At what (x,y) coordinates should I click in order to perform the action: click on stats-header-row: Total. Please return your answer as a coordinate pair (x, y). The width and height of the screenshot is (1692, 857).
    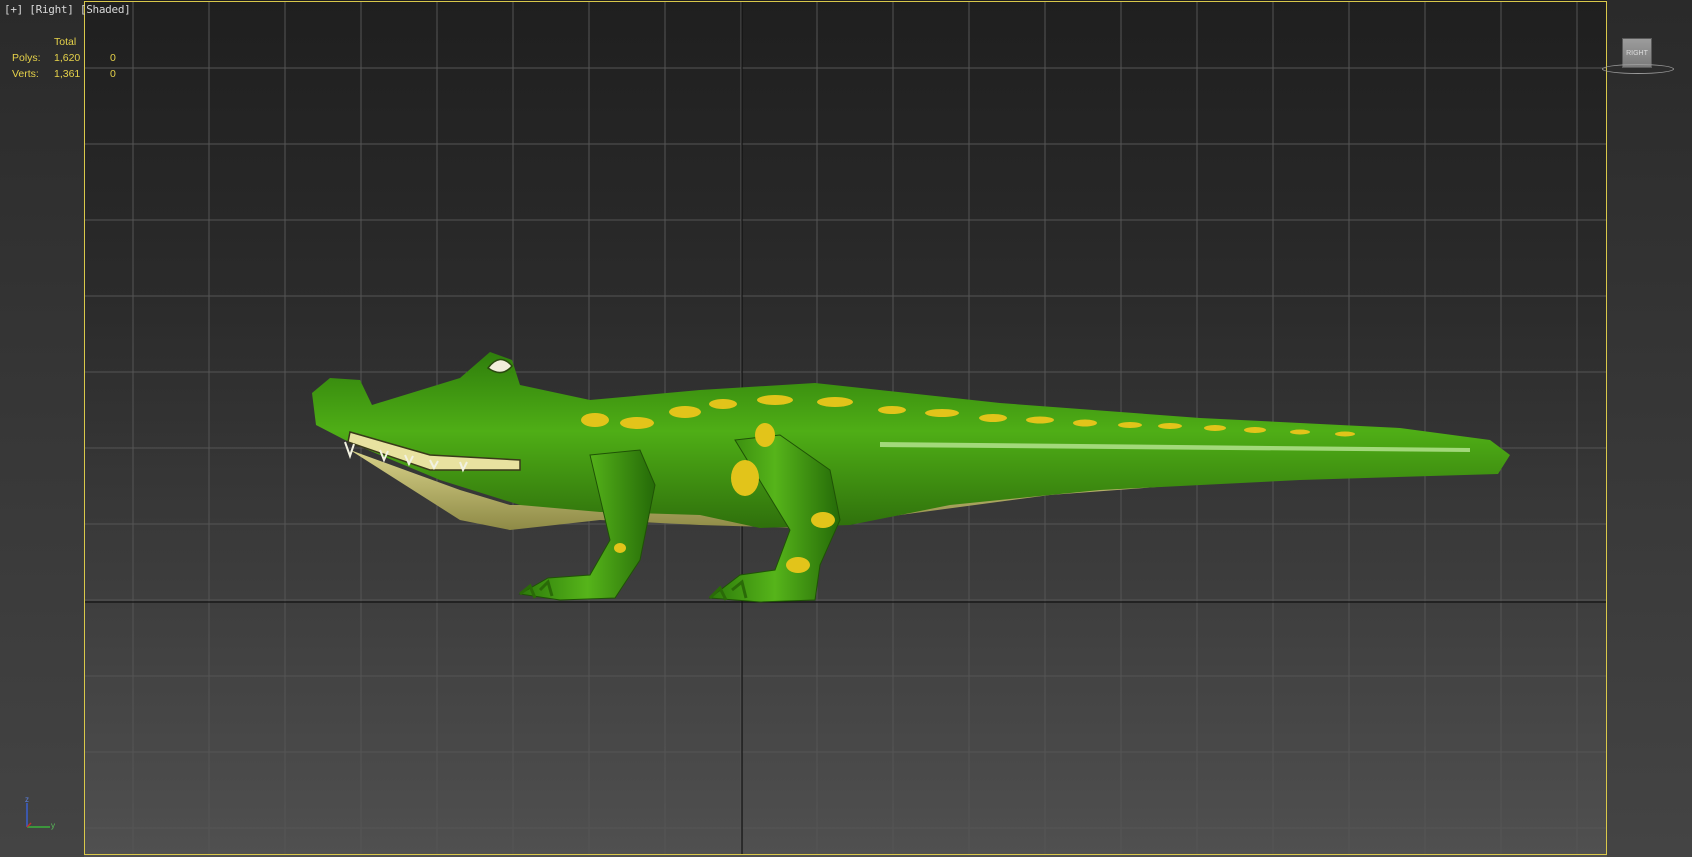
    Looking at the image, I should click on (76, 42).